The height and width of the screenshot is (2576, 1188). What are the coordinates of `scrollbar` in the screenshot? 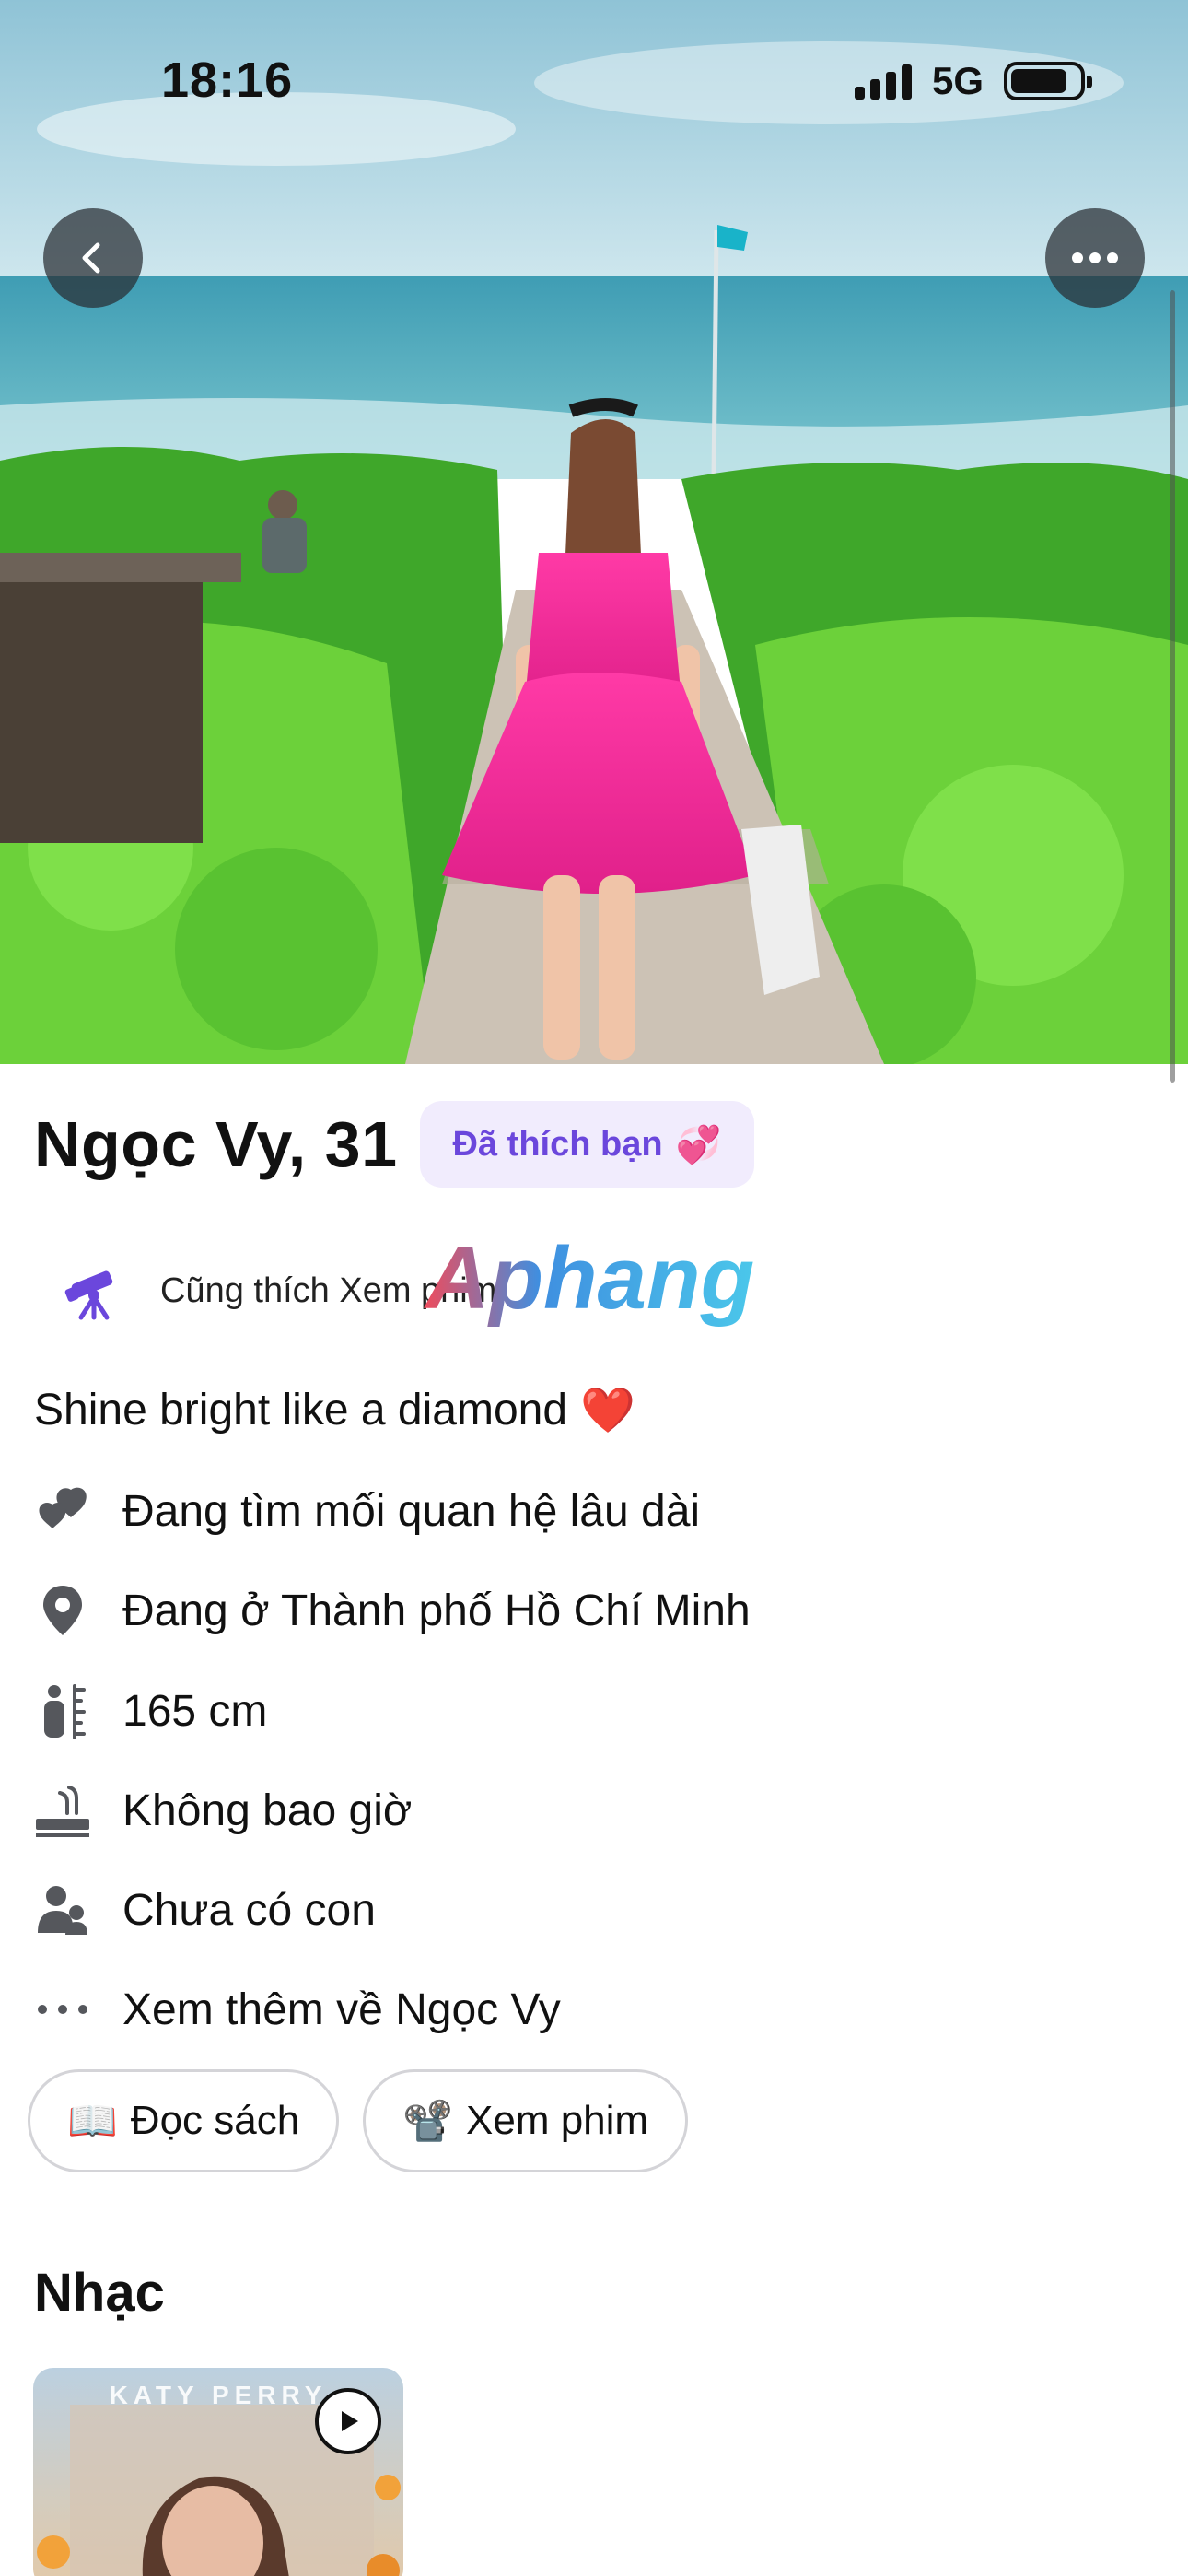 It's located at (1172, 686).